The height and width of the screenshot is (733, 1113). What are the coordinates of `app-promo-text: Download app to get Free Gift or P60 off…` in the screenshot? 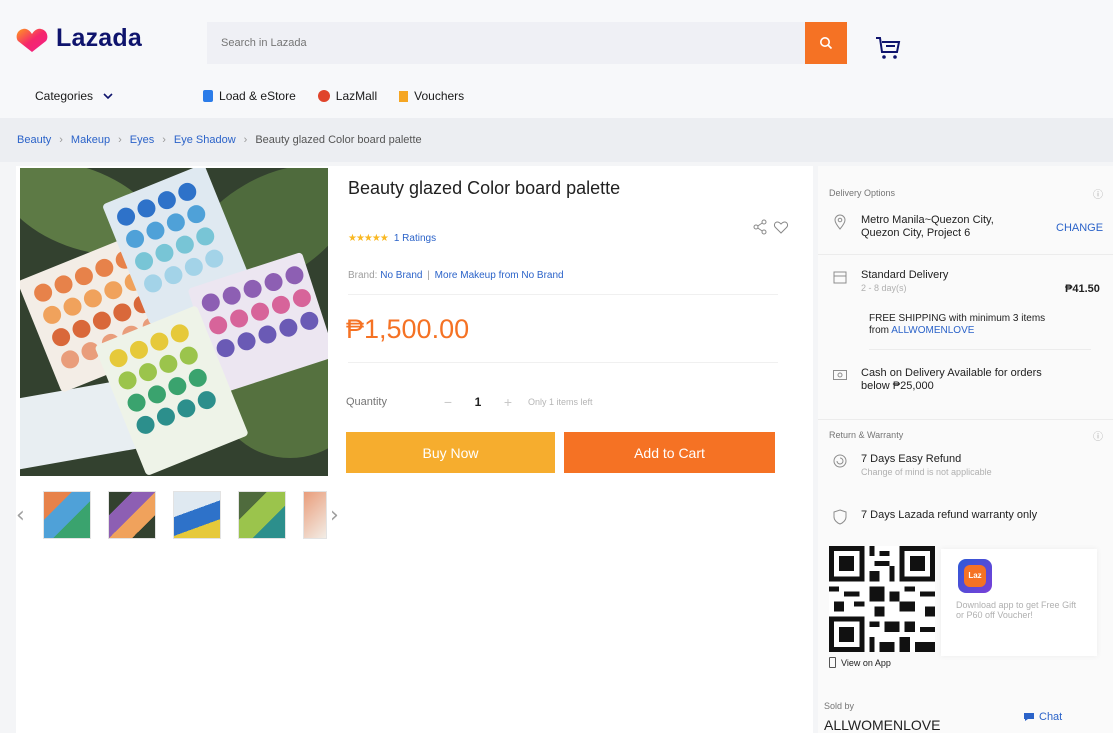 It's located at (1016, 610).